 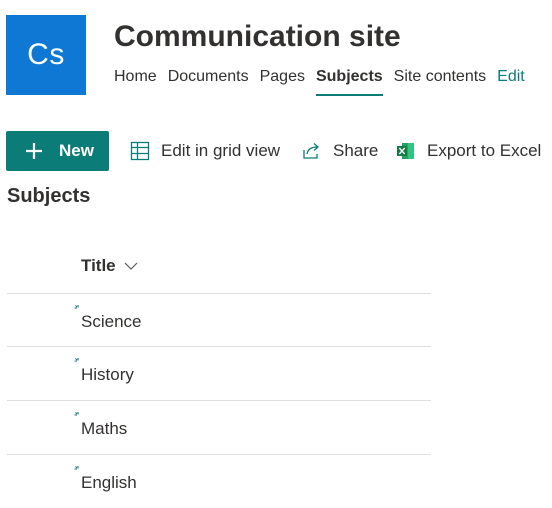 I want to click on excel-icon, so click(x=405, y=151).